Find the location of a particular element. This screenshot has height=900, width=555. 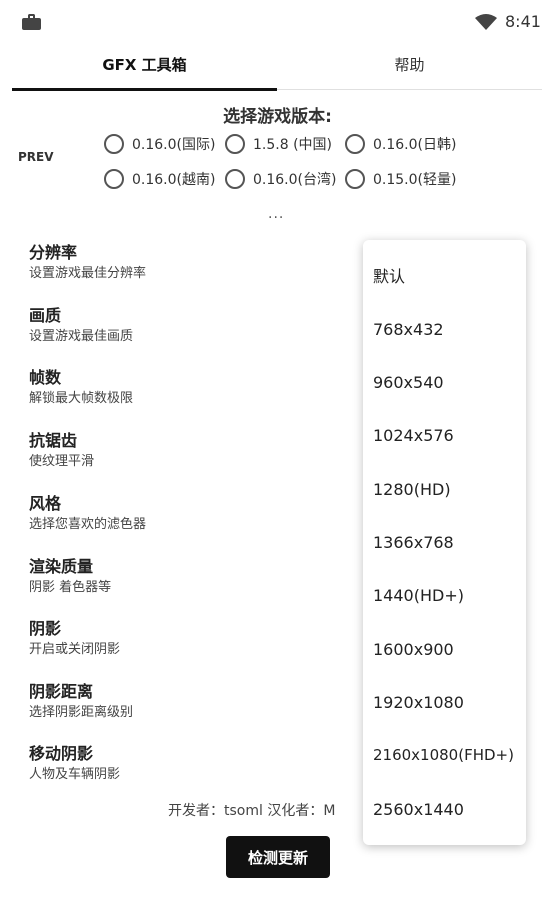

setting-title: 阴影距离 is located at coordinates (61, 691).